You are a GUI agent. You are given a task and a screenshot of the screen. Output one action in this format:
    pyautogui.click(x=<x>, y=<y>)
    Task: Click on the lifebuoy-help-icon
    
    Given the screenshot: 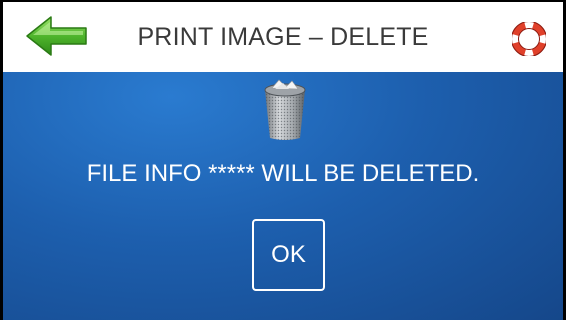 What is the action you would take?
    pyautogui.click(x=529, y=39)
    